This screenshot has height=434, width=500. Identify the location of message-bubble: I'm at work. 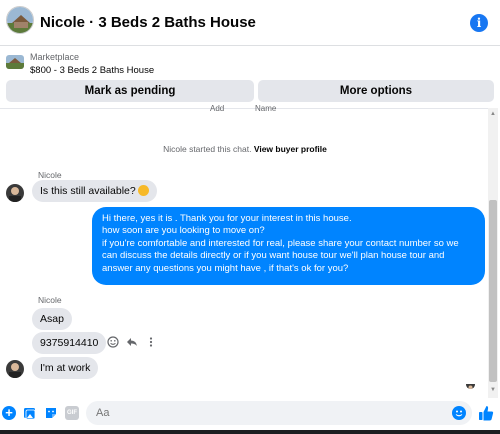
(65, 368).